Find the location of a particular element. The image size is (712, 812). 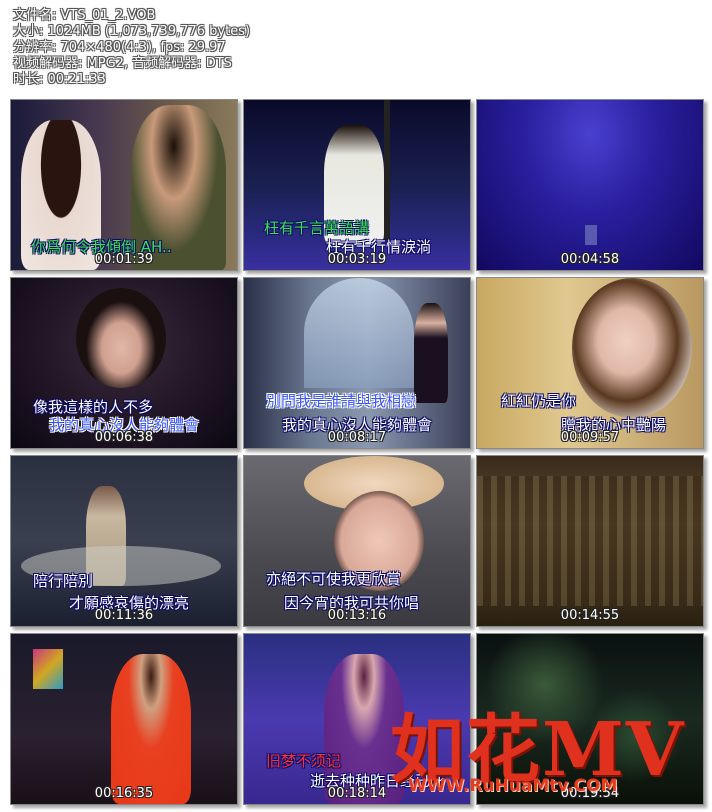

timestamp: 00:04:58 is located at coordinates (590, 259).